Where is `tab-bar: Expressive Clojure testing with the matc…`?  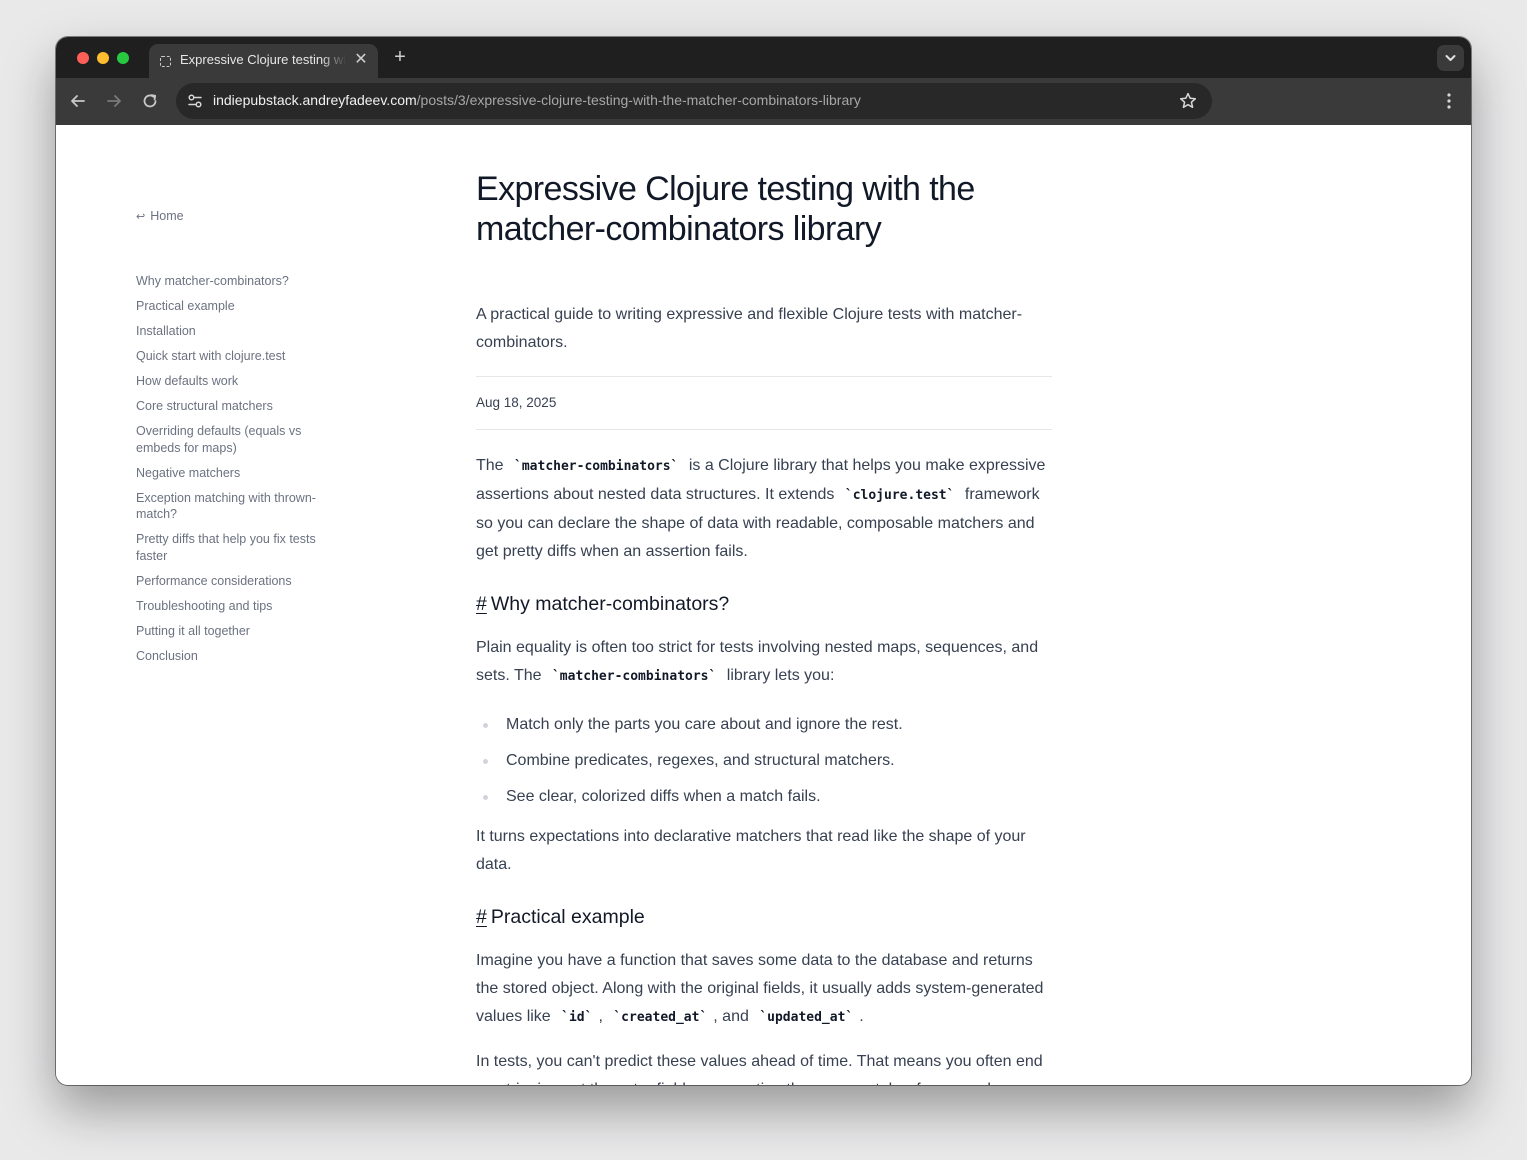
tab-bar: Expressive Clojure testing with the matc… is located at coordinates (763, 57).